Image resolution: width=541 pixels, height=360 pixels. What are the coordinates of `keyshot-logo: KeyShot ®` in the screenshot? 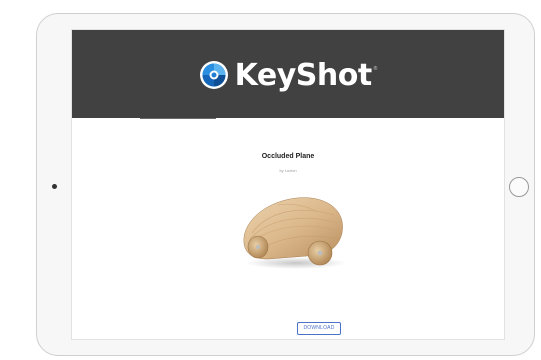 It's located at (288, 75).